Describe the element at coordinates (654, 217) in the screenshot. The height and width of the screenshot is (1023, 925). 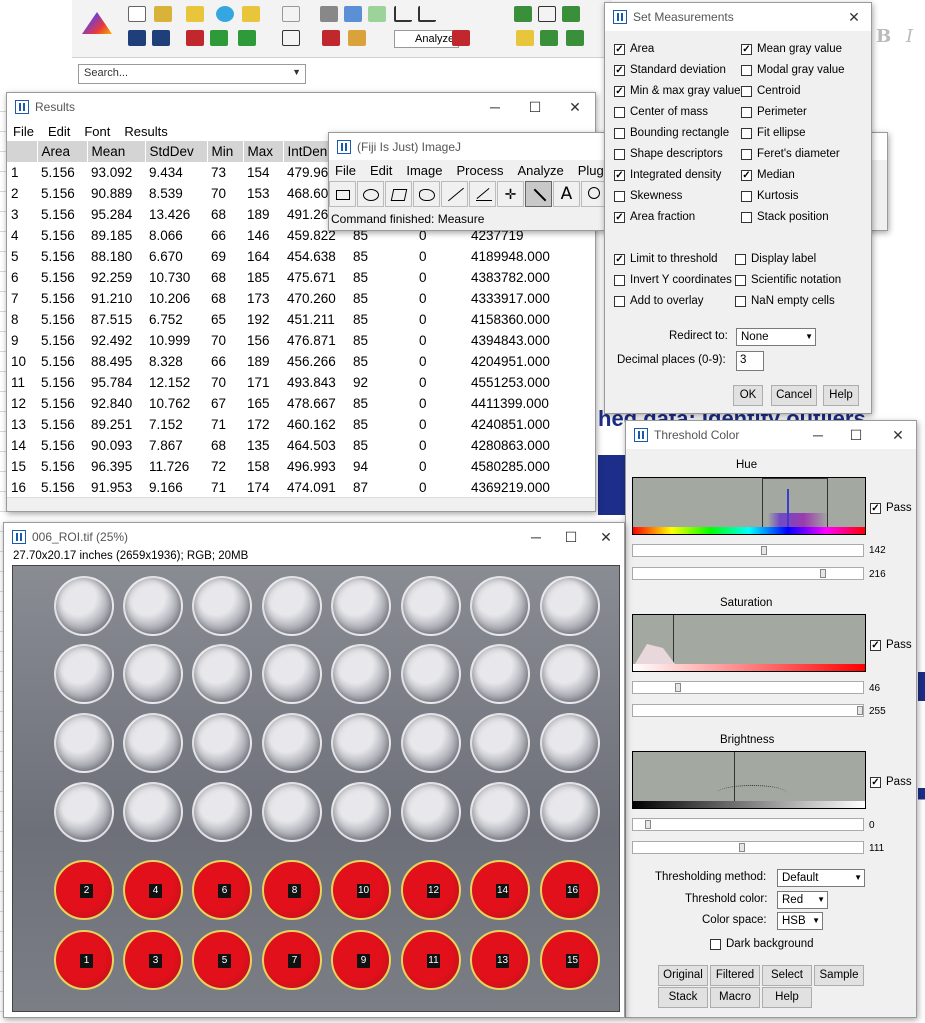
I see `checkbox-area-fraction: ✓ Area fraction` at that location.